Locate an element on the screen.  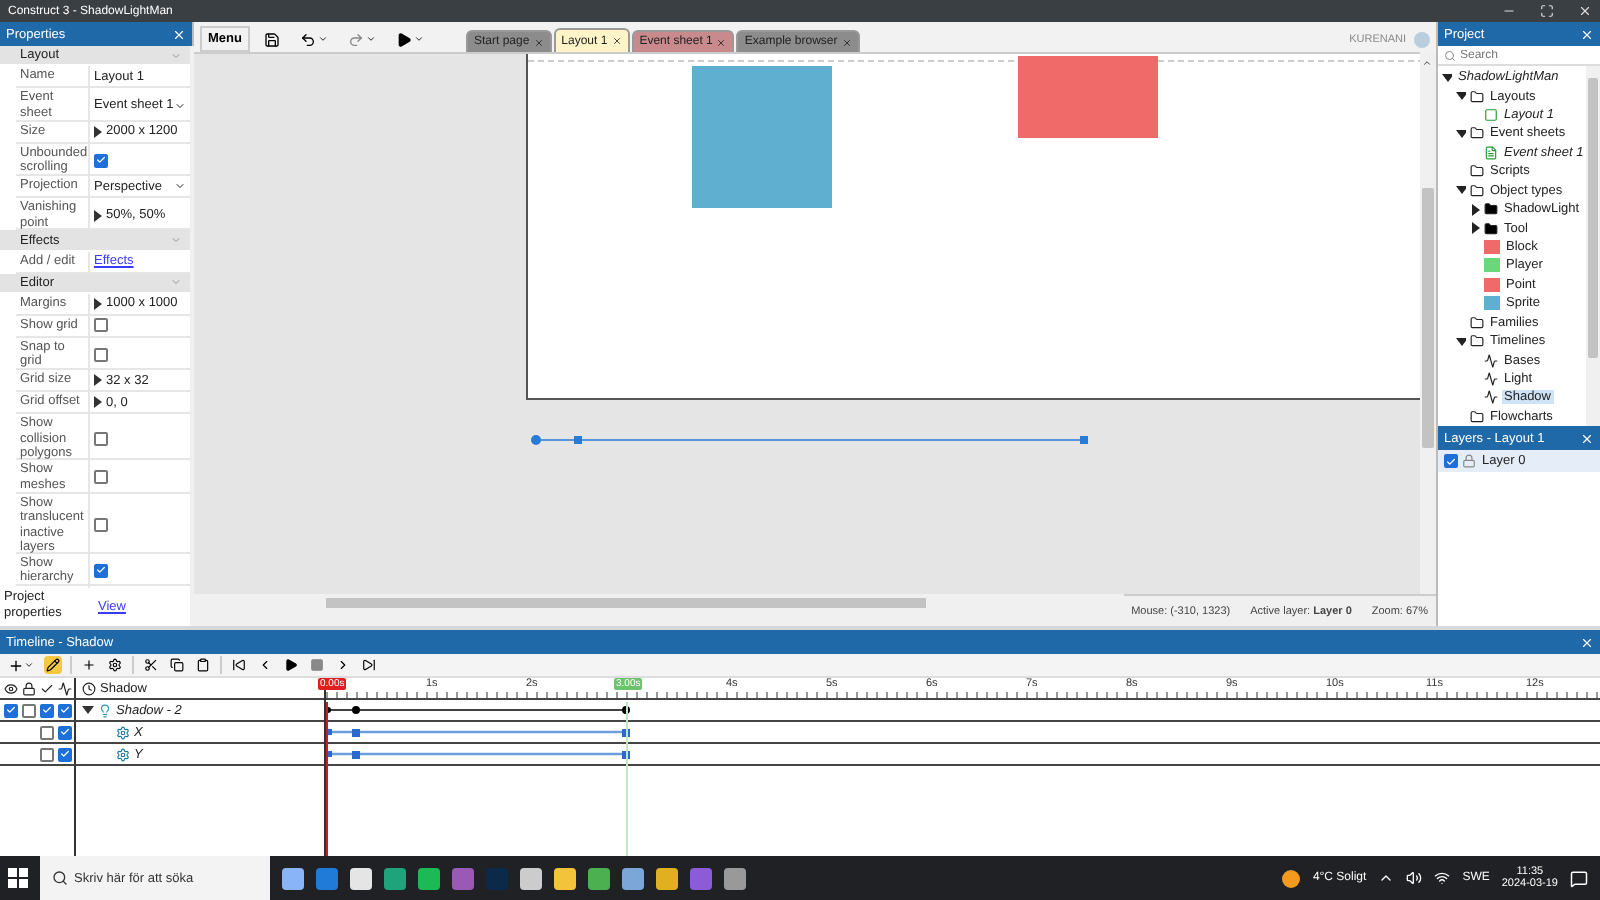
copy-icon is located at coordinates (177, 665).